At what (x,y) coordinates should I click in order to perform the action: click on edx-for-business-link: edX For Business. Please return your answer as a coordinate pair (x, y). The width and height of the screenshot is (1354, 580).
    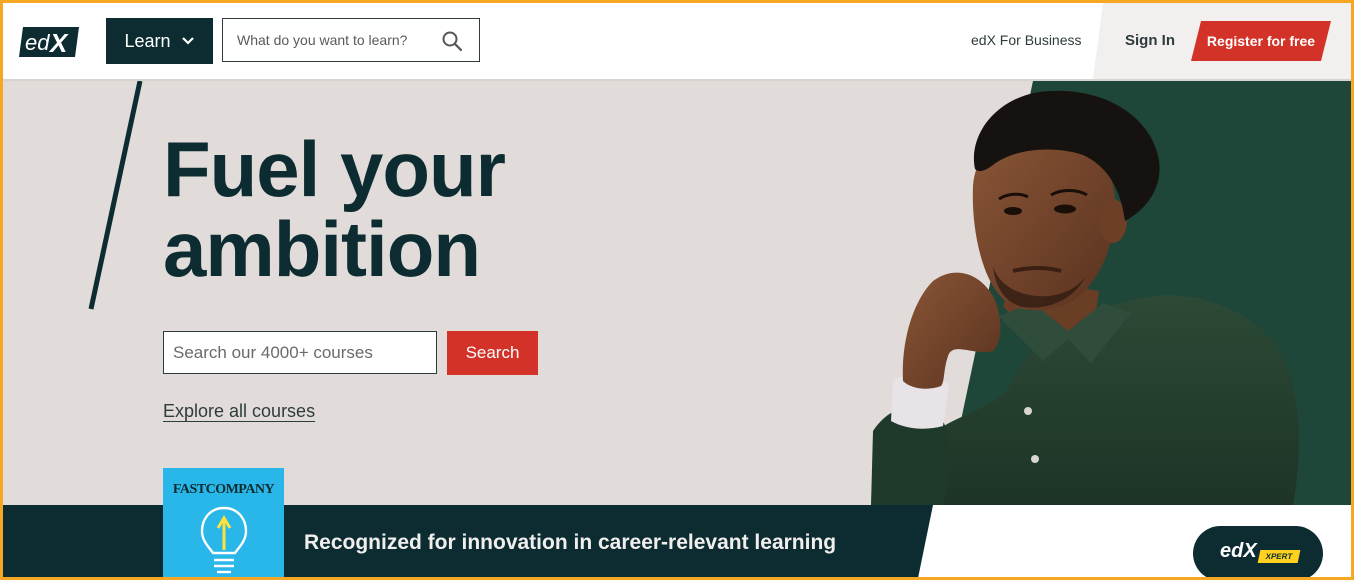
    Looking at the image, I should click on (1026, 40).